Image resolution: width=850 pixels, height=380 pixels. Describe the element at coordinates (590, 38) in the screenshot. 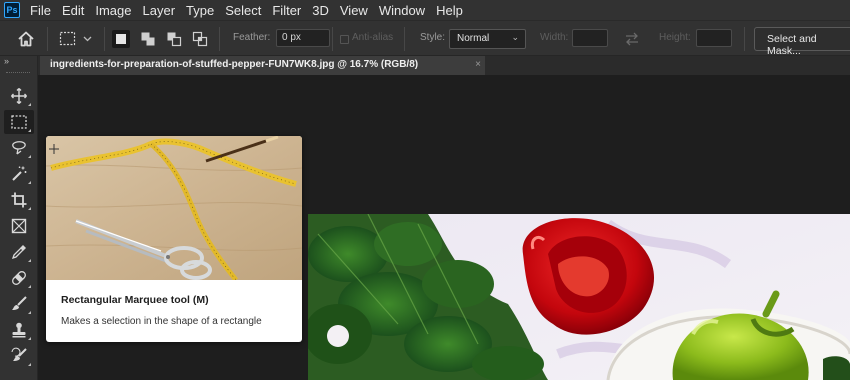

I see `width-input` at that location.